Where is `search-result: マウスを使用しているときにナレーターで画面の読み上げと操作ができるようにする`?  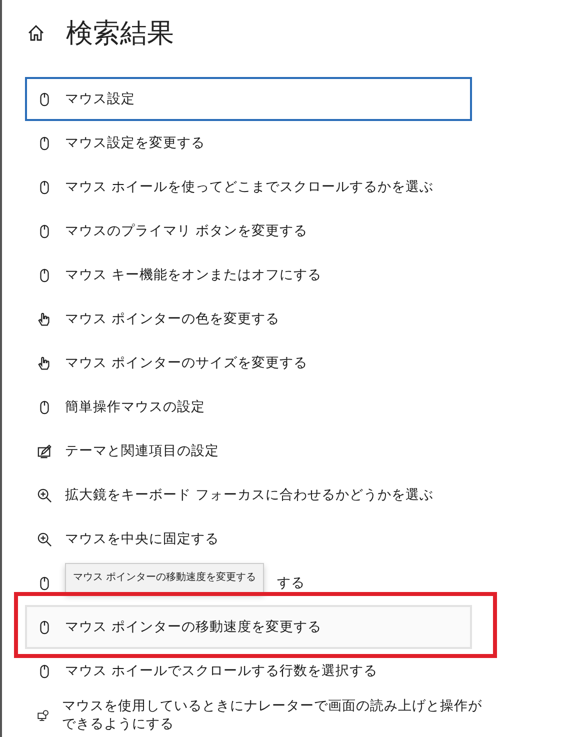
search-result: マウスを使用しているときにナレーターで画面の読み上げと操作ができるようにする is located at coordinates (265, 715).